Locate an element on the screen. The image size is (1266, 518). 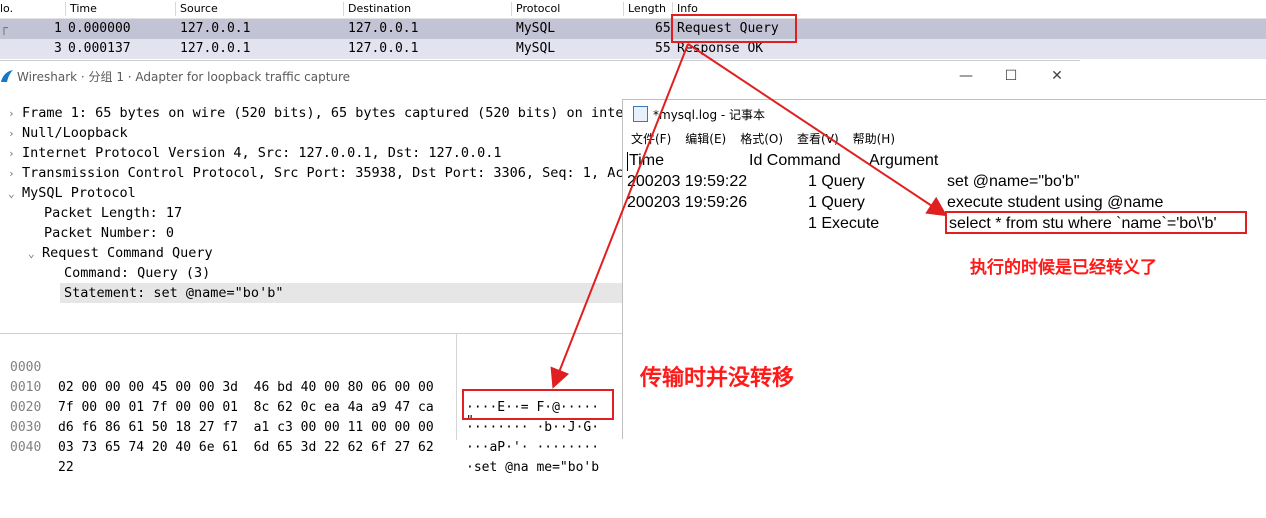
tree-item-command: Command: Query (3) is located at coordinates (137, 273).